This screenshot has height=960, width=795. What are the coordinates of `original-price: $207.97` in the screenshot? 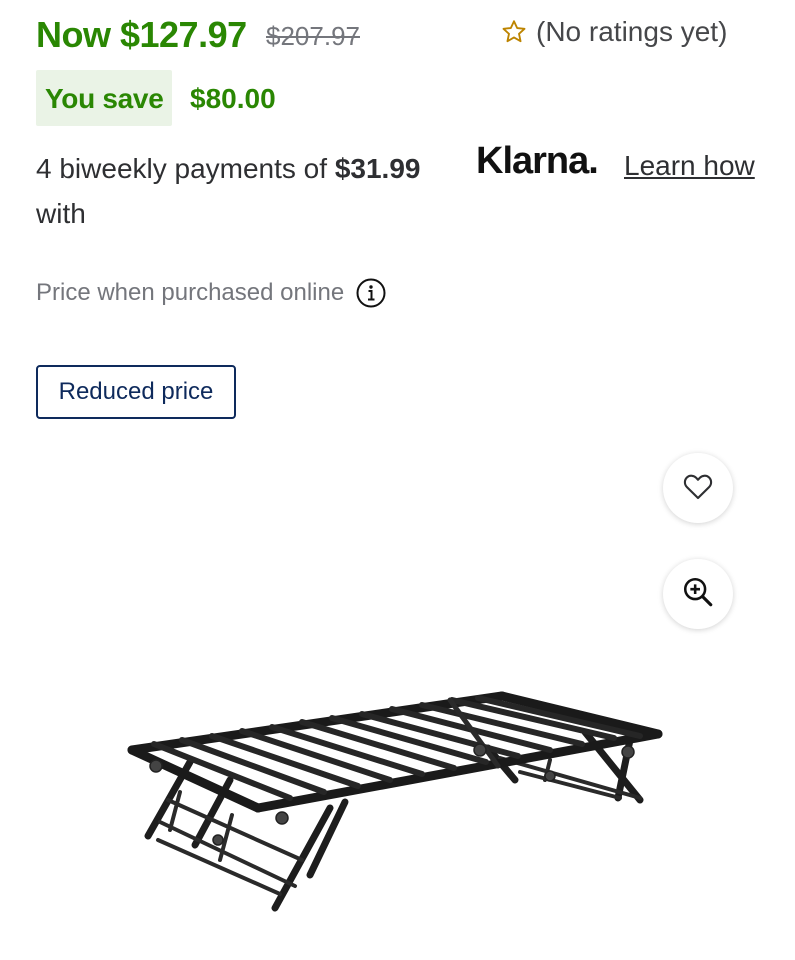 It's located at (313, 36).